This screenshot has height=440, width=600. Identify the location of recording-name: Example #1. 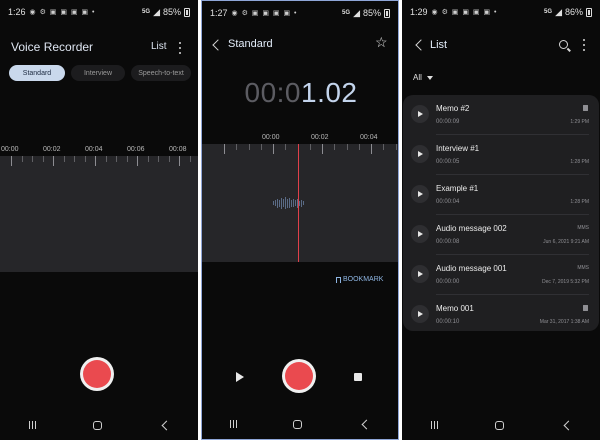
(457, 188).